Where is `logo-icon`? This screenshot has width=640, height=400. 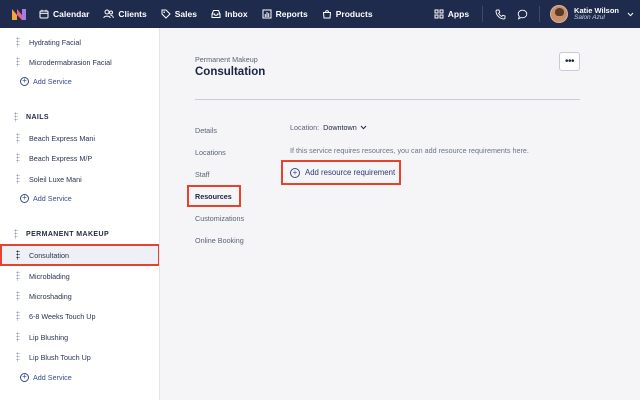 logo-icon is located at coordinates (19, 14).